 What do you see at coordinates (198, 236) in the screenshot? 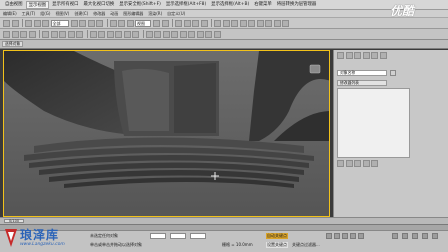
I see `coord-z-field` at bounding box center [198, 236].